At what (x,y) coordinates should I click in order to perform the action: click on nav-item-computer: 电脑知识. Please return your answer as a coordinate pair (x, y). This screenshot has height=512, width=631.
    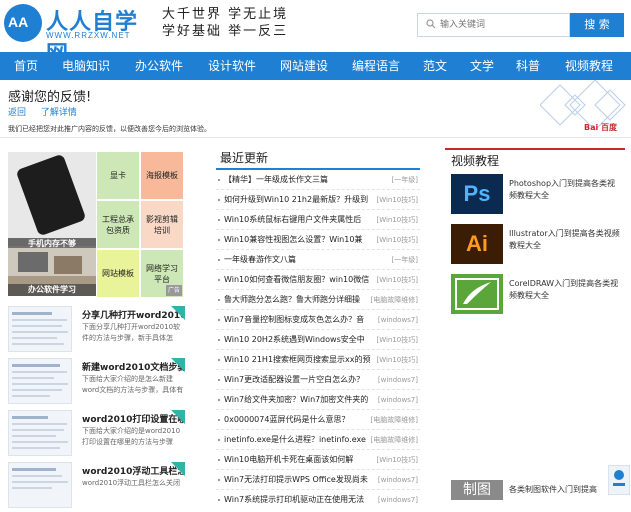
    Looking at the image, I should click on (86, 66).